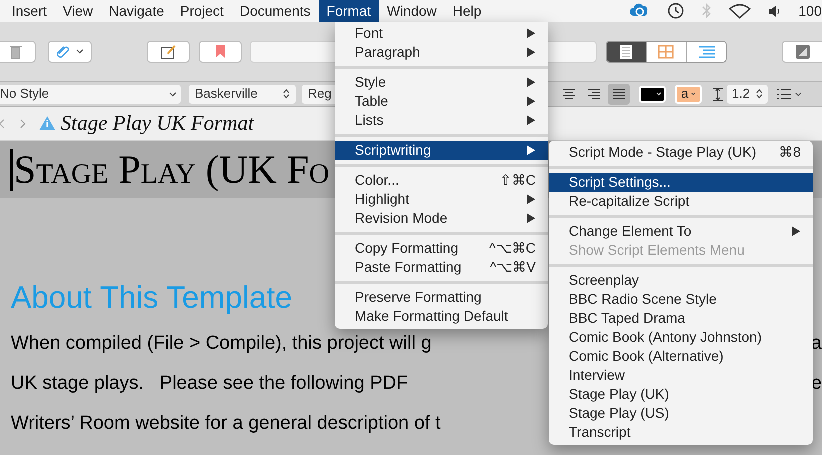 The height and width of the screenshot is (455, 822). I want to click on menu-item: Paragraph, so click(441, 52).